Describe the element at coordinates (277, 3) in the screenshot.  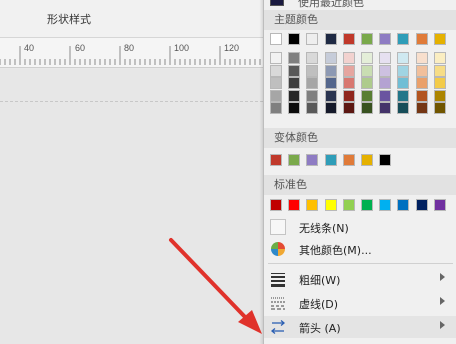
I see `recent-color-swatch` at that location.